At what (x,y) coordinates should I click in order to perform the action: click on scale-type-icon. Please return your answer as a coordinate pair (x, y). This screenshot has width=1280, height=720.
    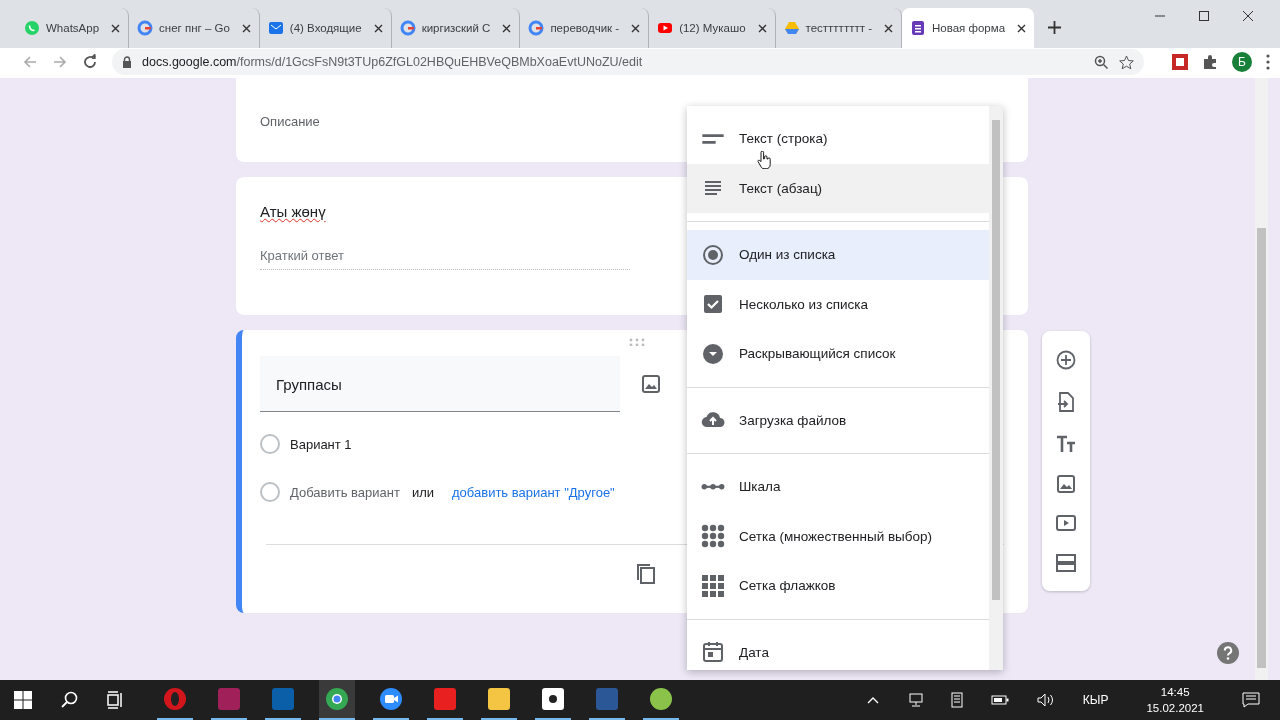
    Looking at the image, I should click on (713, 486).